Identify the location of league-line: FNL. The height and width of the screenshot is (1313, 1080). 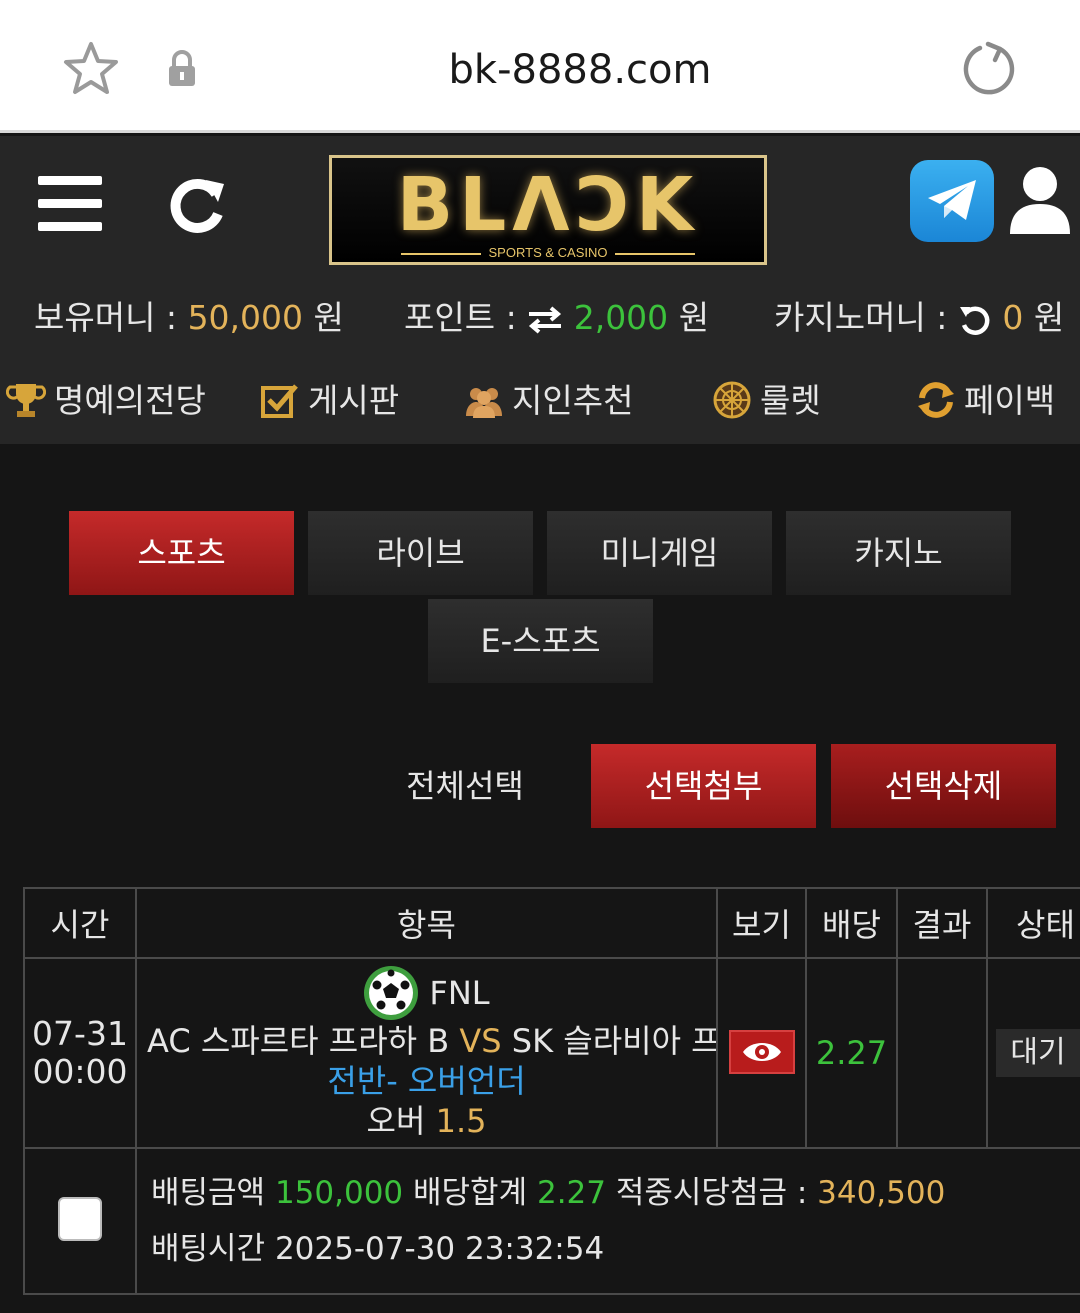
(426, 993).